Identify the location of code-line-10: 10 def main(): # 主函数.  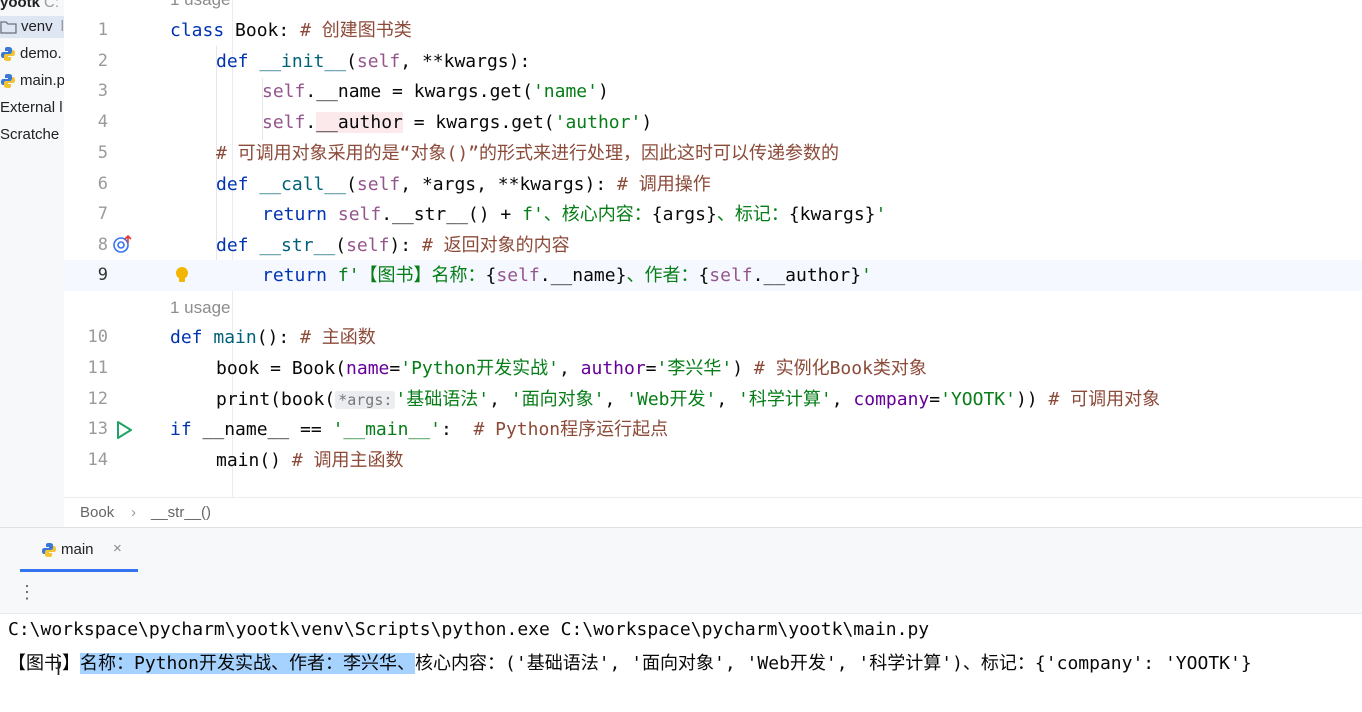
(713, 337).